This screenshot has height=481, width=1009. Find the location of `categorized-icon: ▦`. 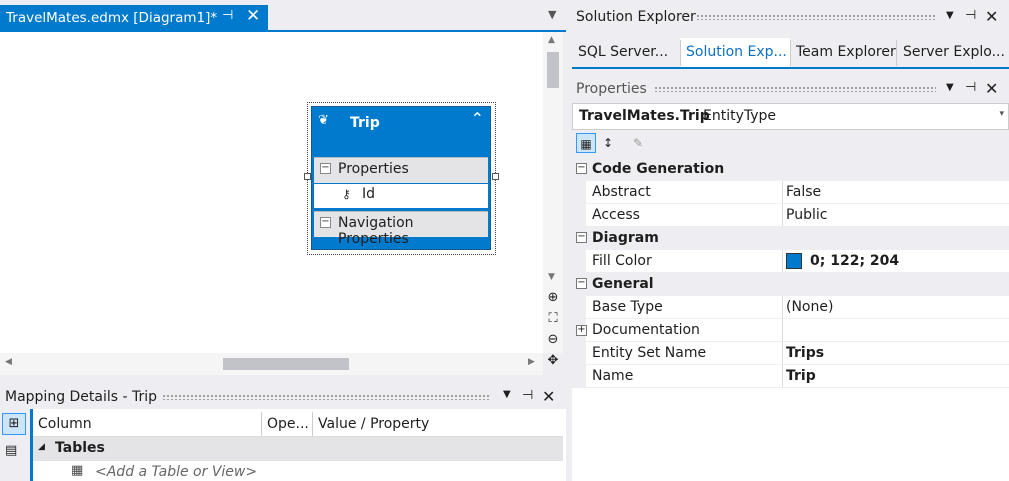

categorized-icon: ▦ is located at coordinates (586, 143).